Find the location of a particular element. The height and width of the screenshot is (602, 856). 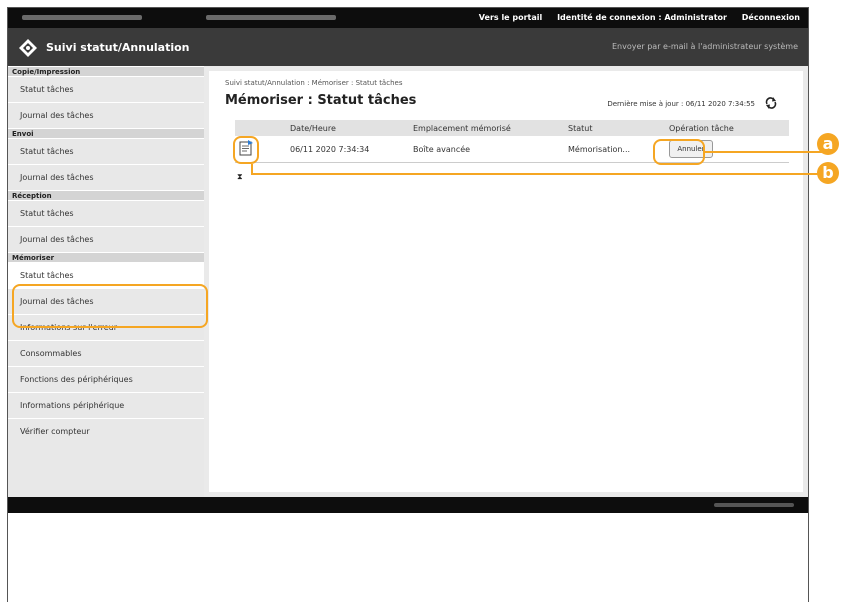

annotation-badge-a: a is located at coordinates (828, 144).